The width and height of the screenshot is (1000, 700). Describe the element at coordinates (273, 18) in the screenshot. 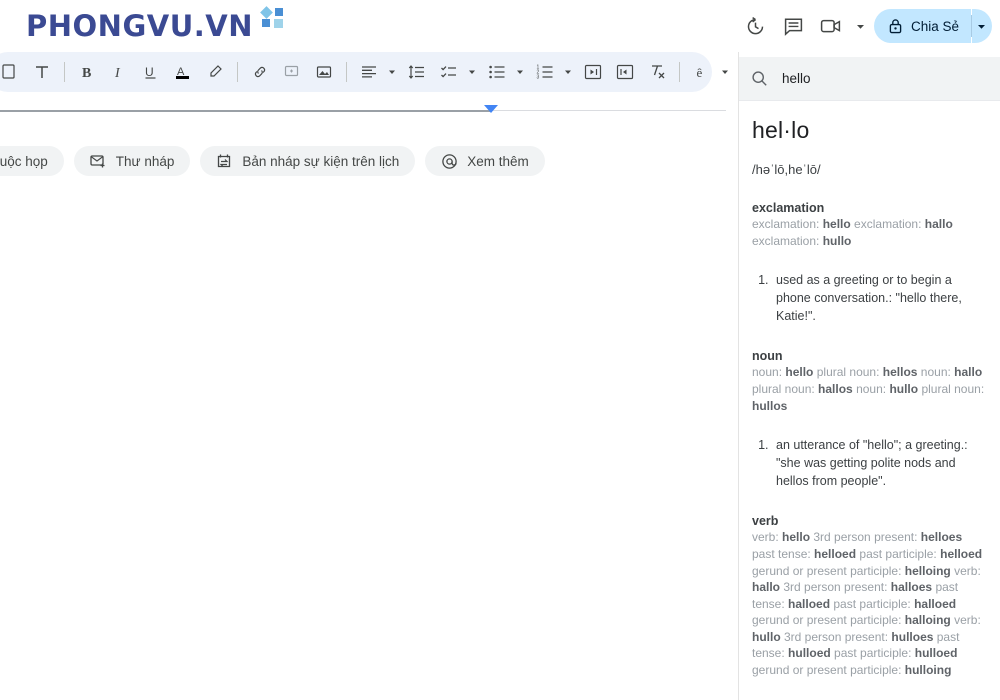

I see `four-tile-logo-mark` at that location.